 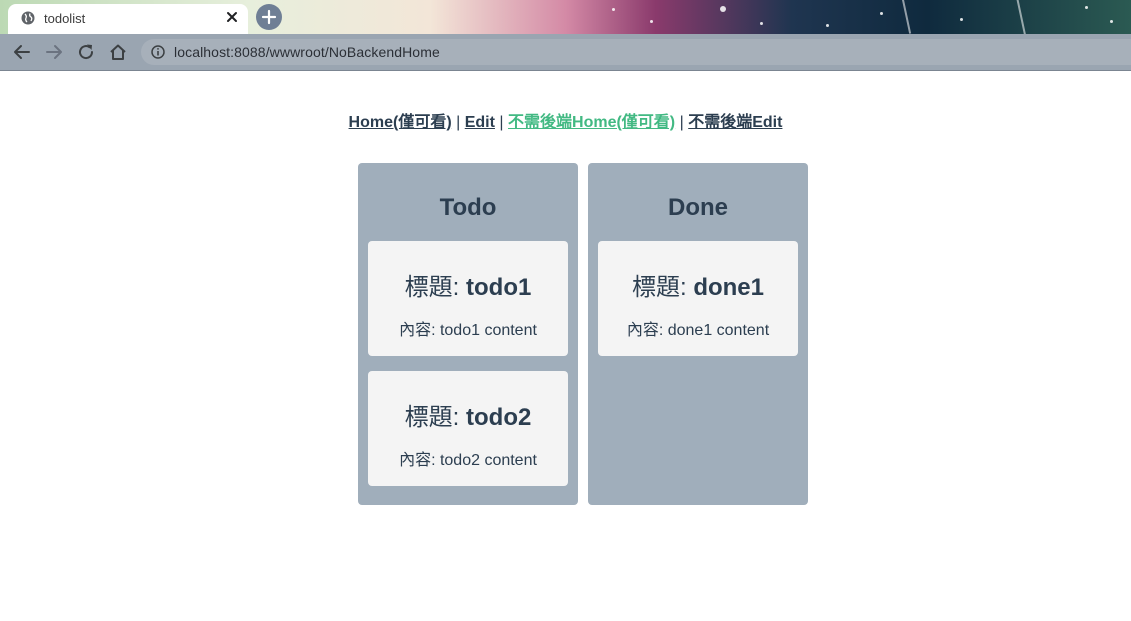 What do you see at coordinates (480, 122) in the screenshot?
I see `nav-link-edit: Edit` at bounding box center [480, 122].